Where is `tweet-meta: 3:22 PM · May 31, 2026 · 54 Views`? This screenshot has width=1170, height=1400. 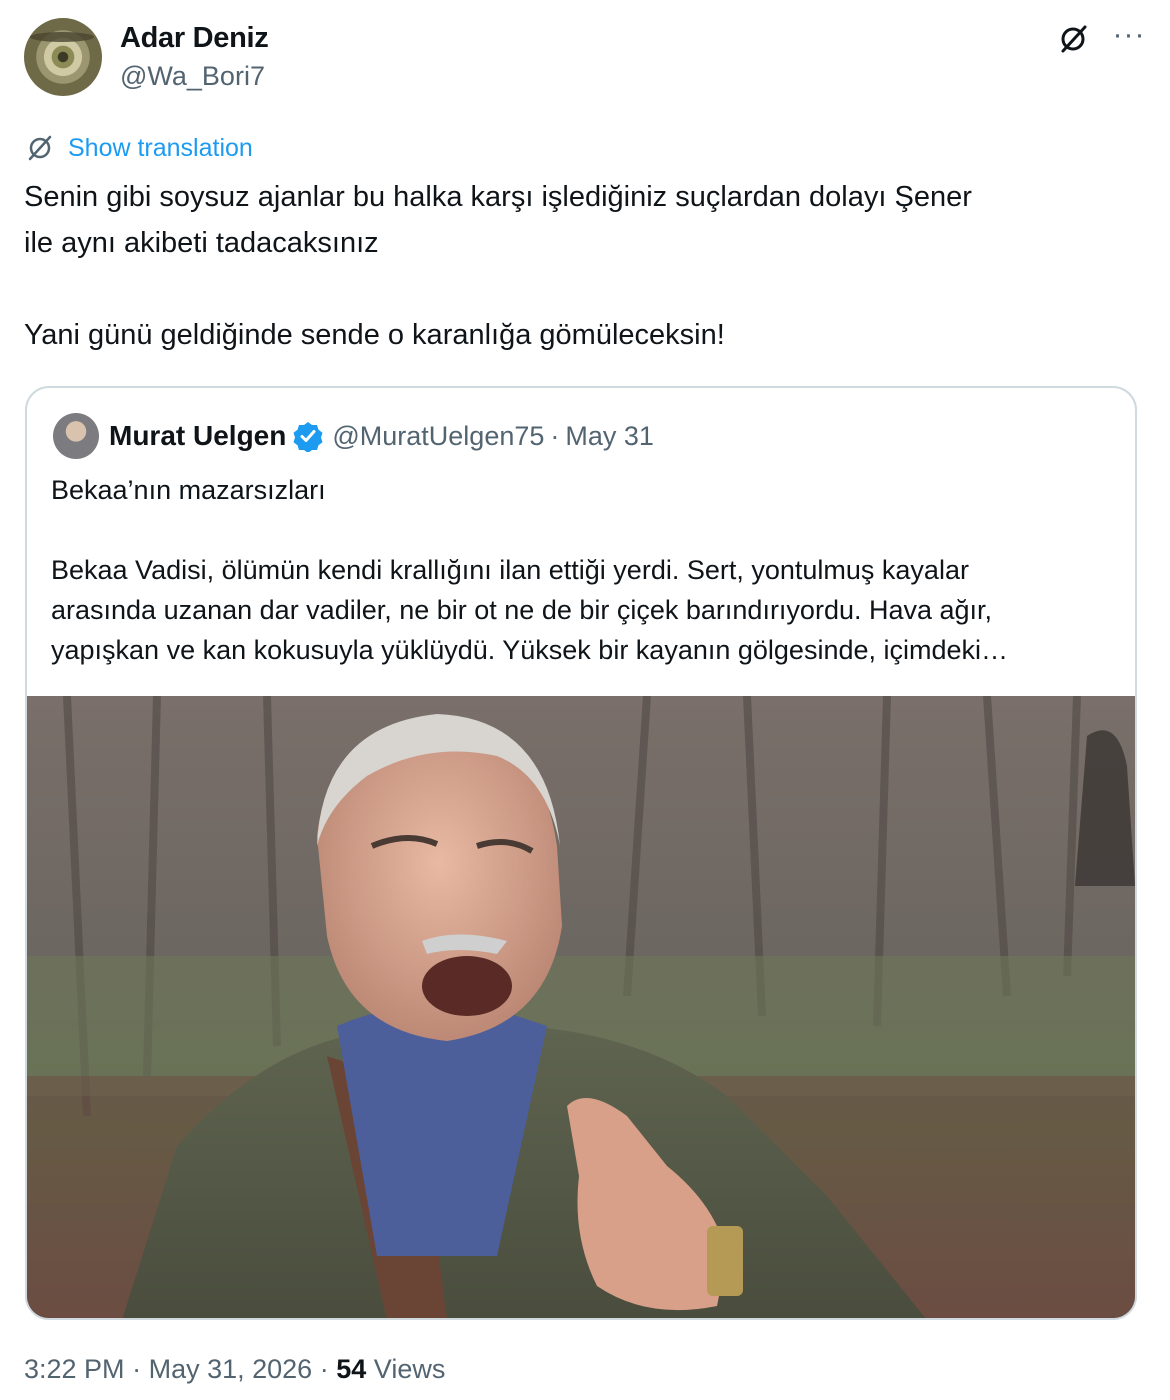 tweet-meta: 3:22 PM · May 31, 2026 · 54 Views is located at coordinates (234, 1369).